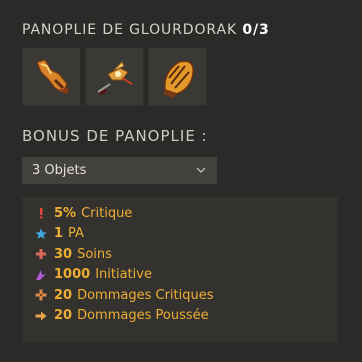 The height and width of the screenshot is (362, 362). What do you see at coordinates (186, 234) in the screenshot?
I see `bonus-line-ap: 1 PA` at bounding box center [186, 234].